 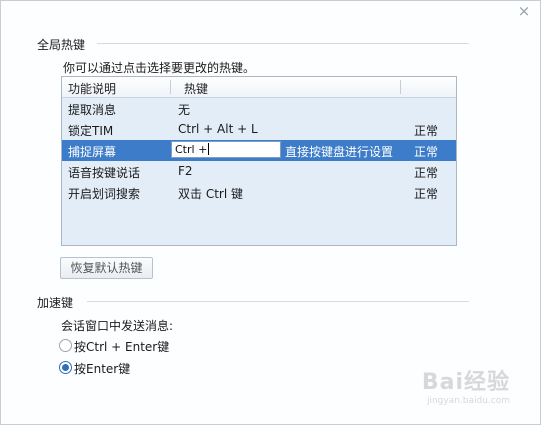 What do you see at coordinates (259, 171) in the screenshot?
I see `table-row: 语音按键说话 F2 正常` at bounding box center [259, 171].